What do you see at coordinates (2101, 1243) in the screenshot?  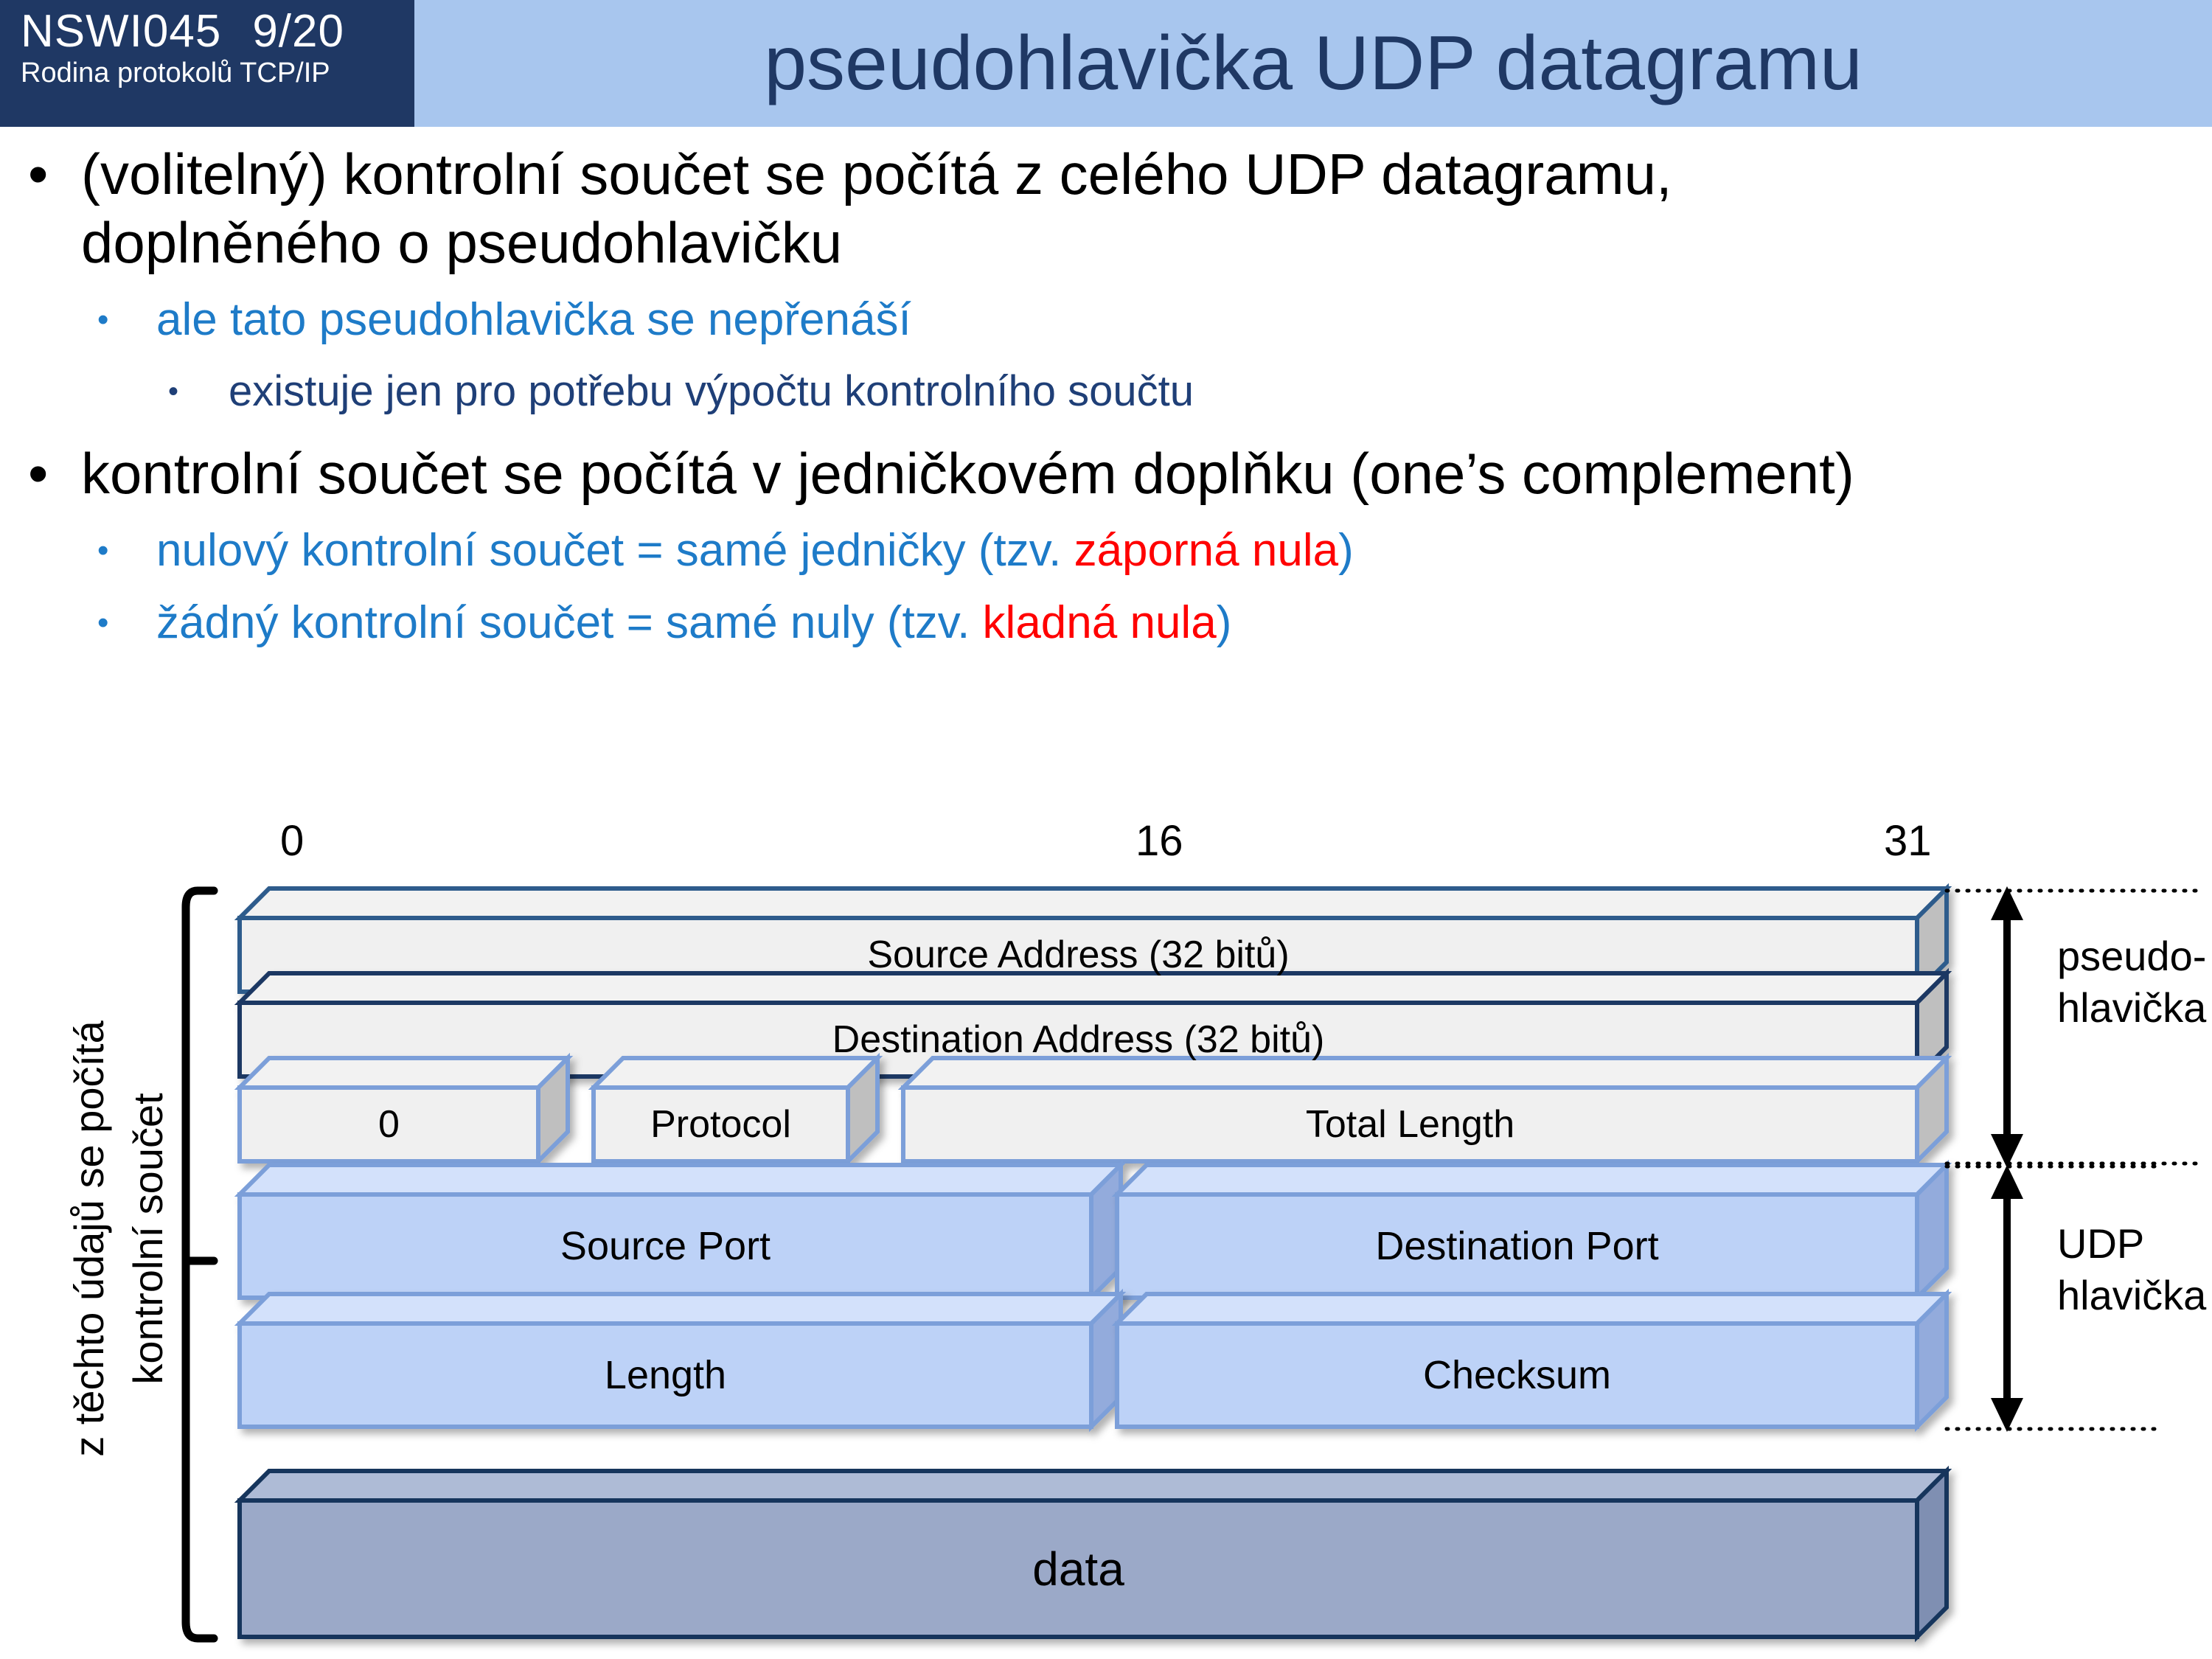 I see `bracket-label-udp-header-line1: UDP` at bounding box center [2101, 1243].